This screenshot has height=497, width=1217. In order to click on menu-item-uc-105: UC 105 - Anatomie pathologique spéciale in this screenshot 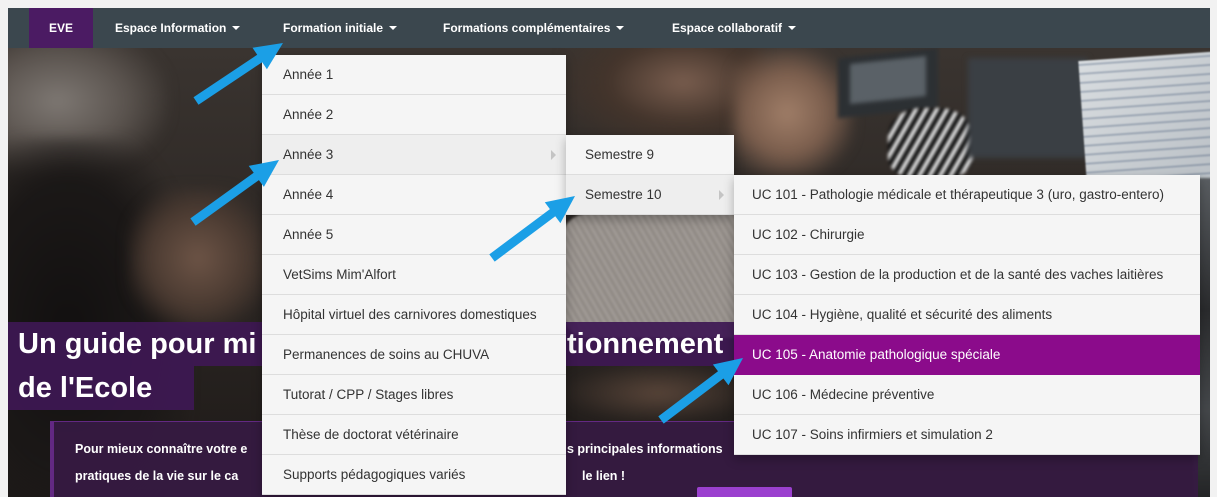, I will do `click(967, 355)`.